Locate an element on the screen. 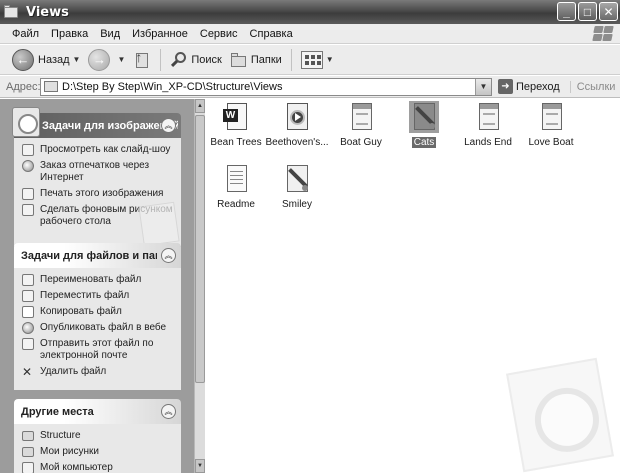 Image resolution: width=620 pixels, height=473 pixels. up-folder-button: ↑ is located at coordinates (142, 60).